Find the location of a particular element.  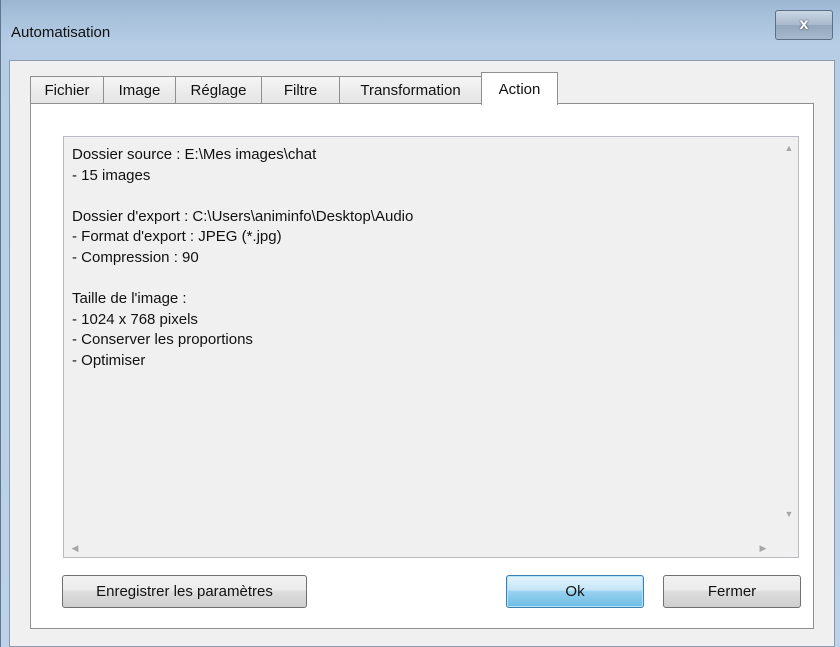

tab-label: Action is located at coordinates (519, 89).